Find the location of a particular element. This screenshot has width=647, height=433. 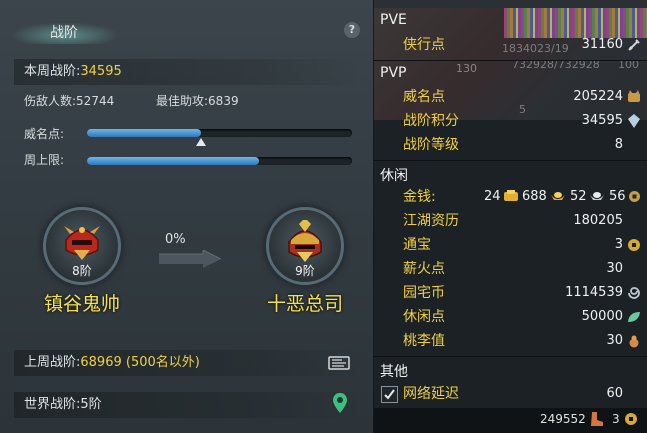

top-strip is located at coordinates (510, 4).